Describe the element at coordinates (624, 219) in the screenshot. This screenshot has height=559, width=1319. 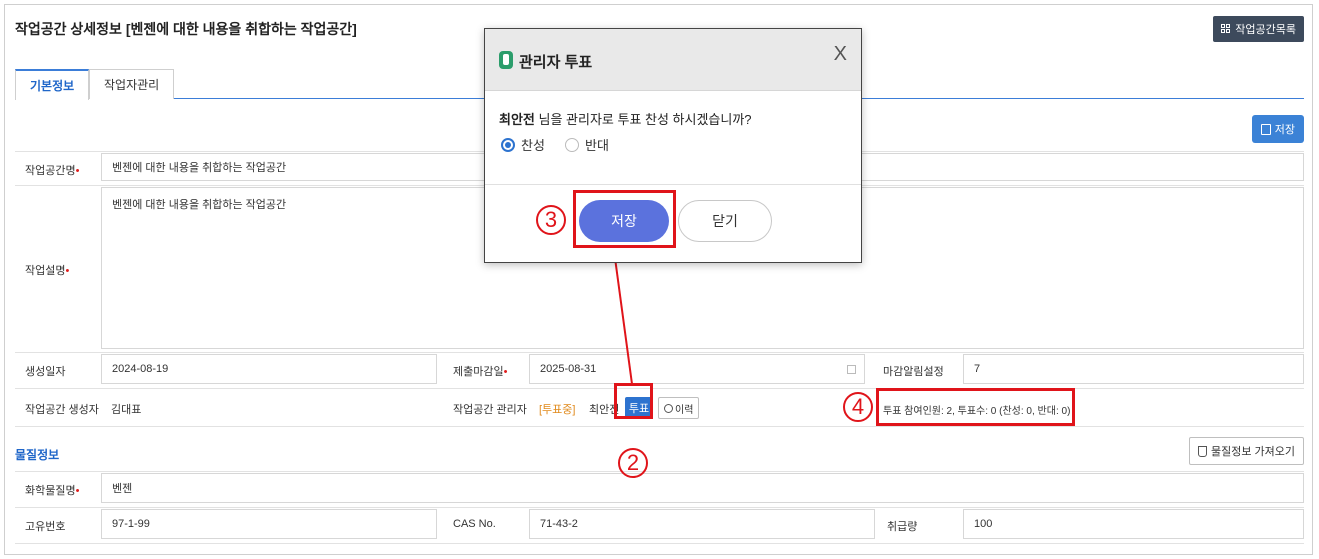
I see `highlight-dialog-save` at that location.